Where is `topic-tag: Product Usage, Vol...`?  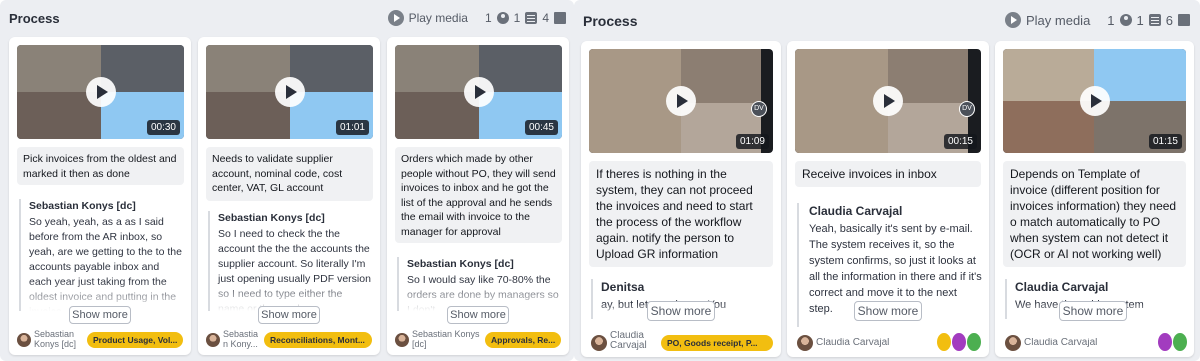
topic-tag: Product Usage, Vol... is located at coordinates (135, 340).